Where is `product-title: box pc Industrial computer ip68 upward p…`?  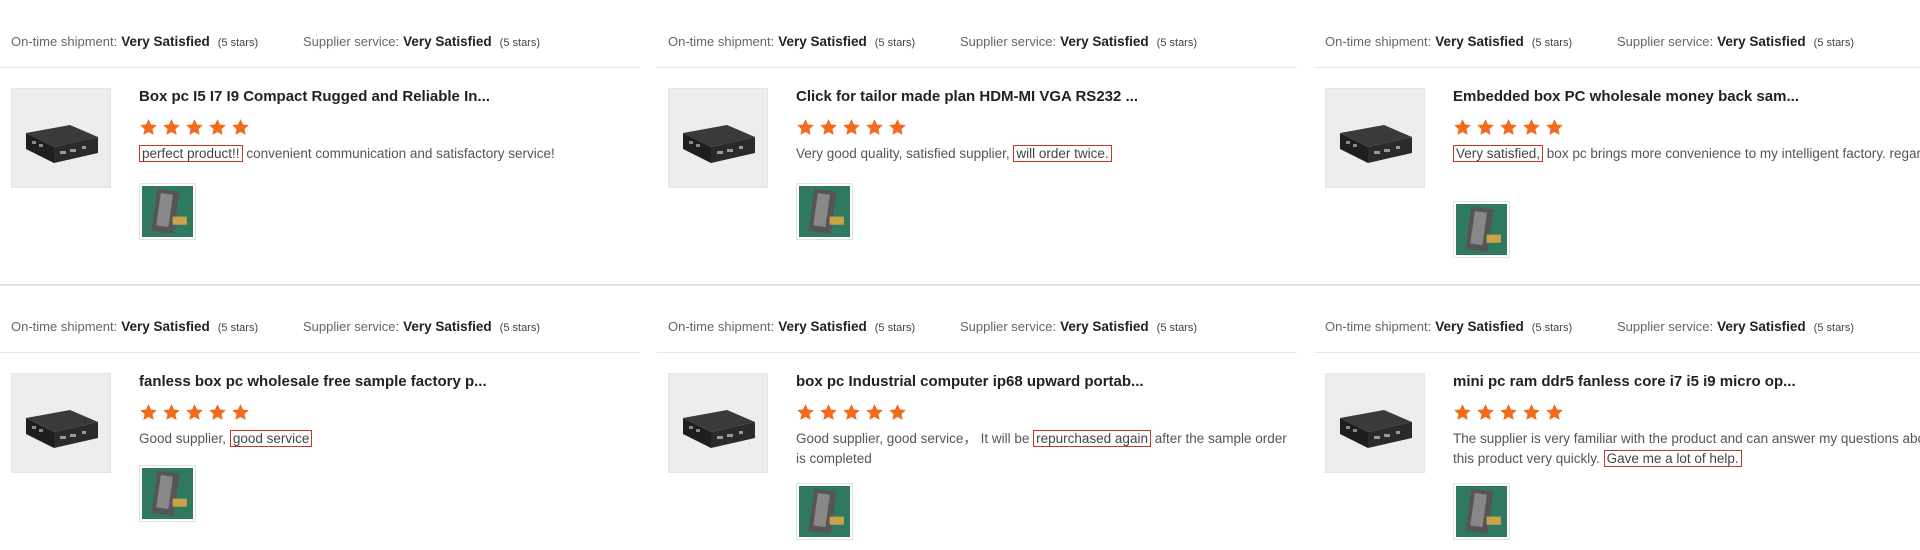 product-title: box pc Industrial computer ip68 upward p… is located at coordinates (970, 381).